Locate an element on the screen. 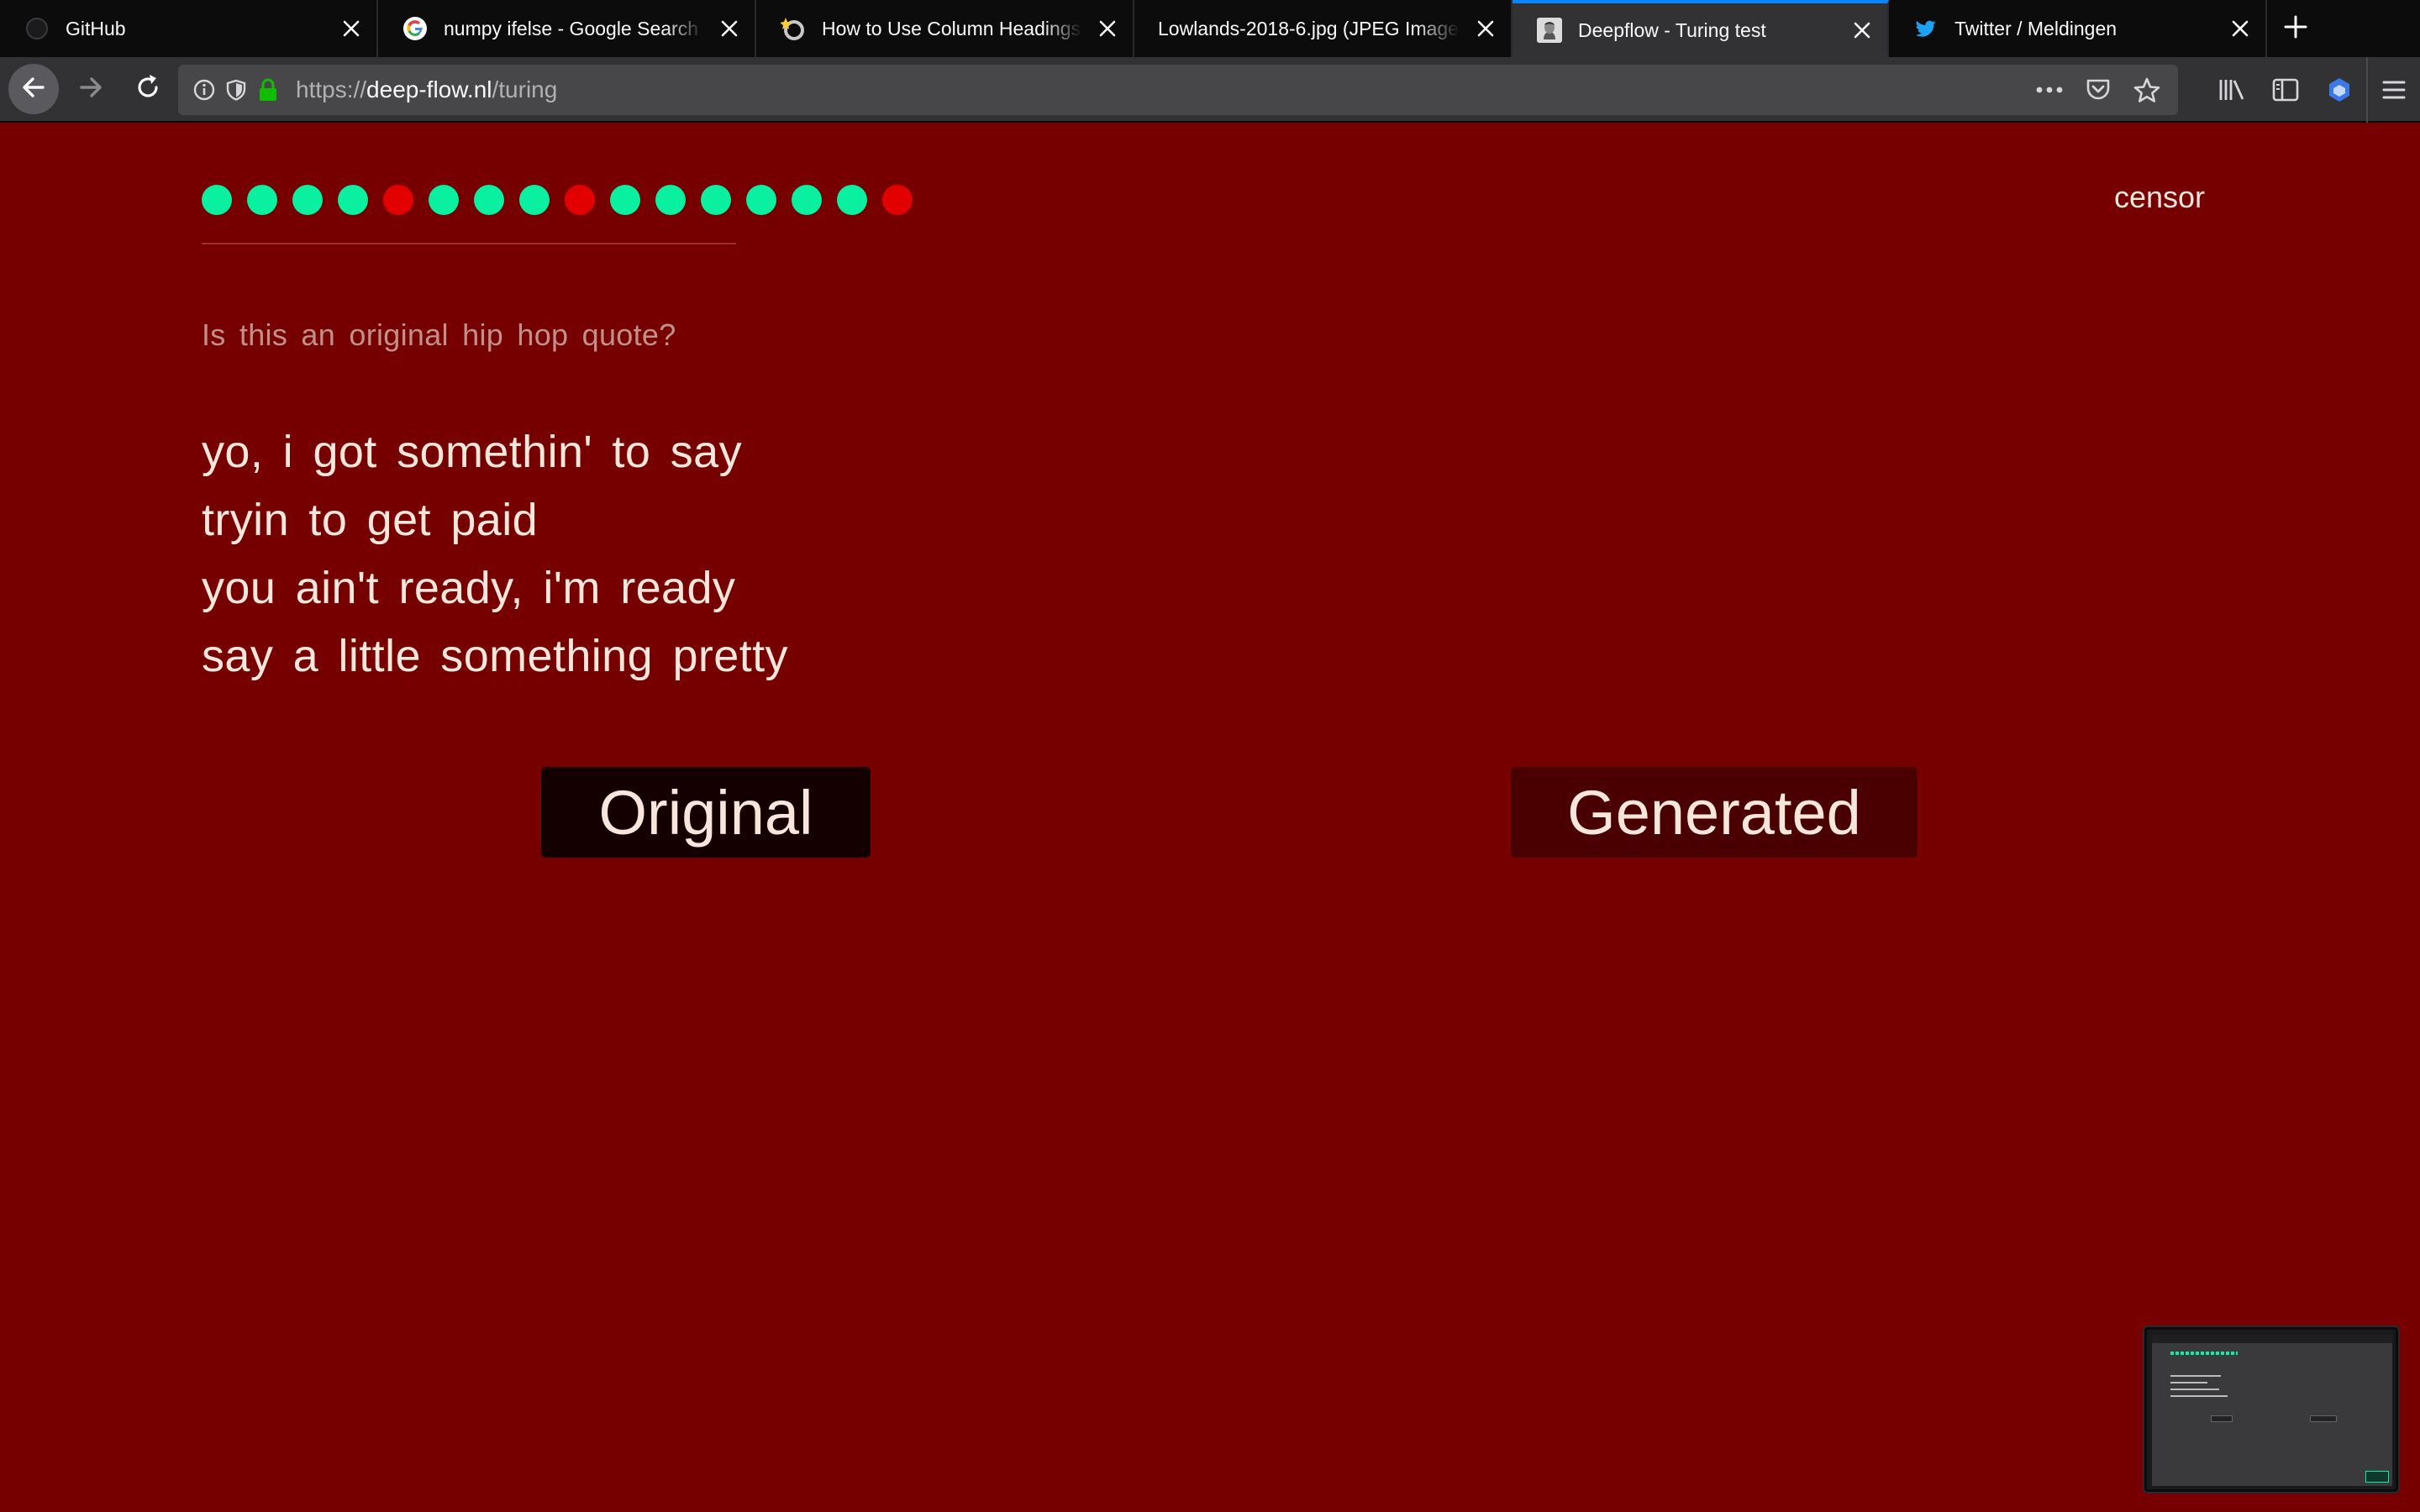 The width and height of the screenshot is (2420, 1512). tab-title: How to Use Column Headings in is located at coordinates (952, 28).